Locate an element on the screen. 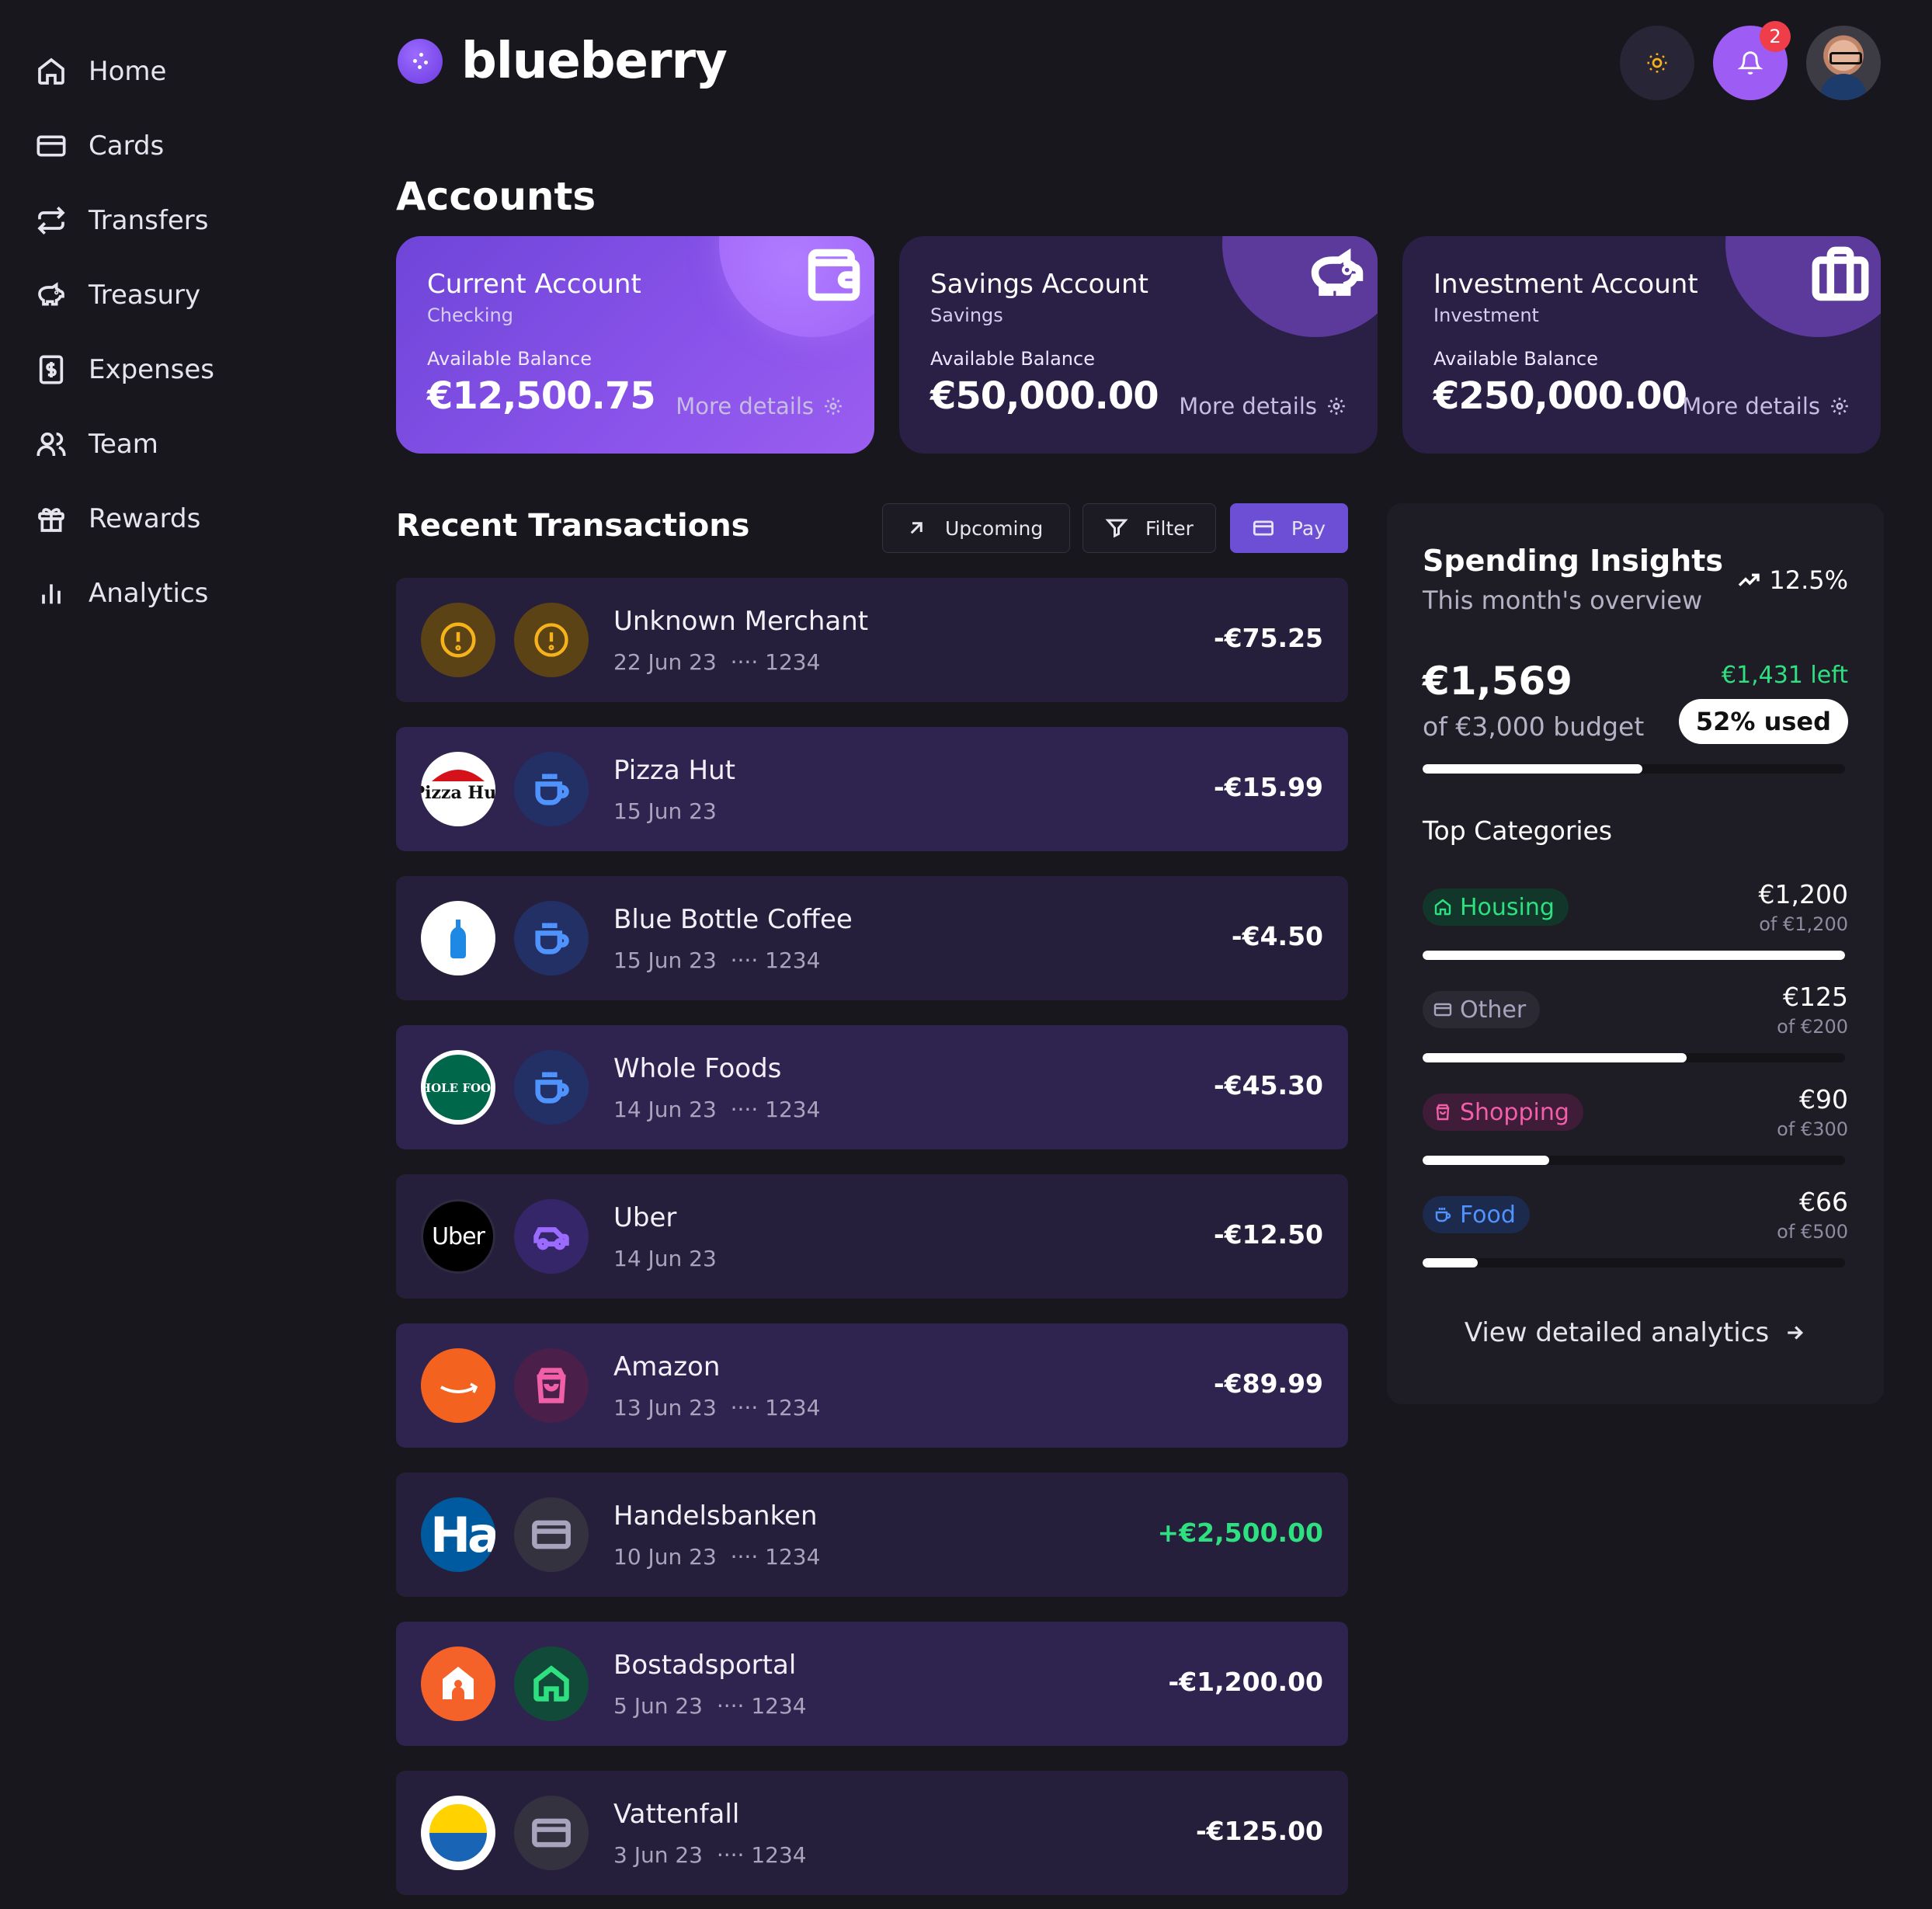  view-analytics-label: View detailed analytics is located at coordinates (1617, 1332).